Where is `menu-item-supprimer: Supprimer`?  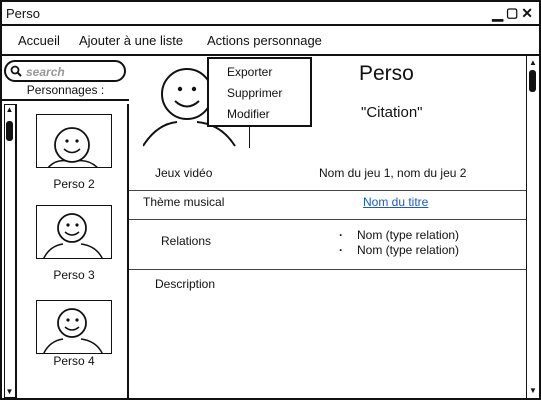 menu-item-supprimer: Supprimer is located at coordinates (254, 93).